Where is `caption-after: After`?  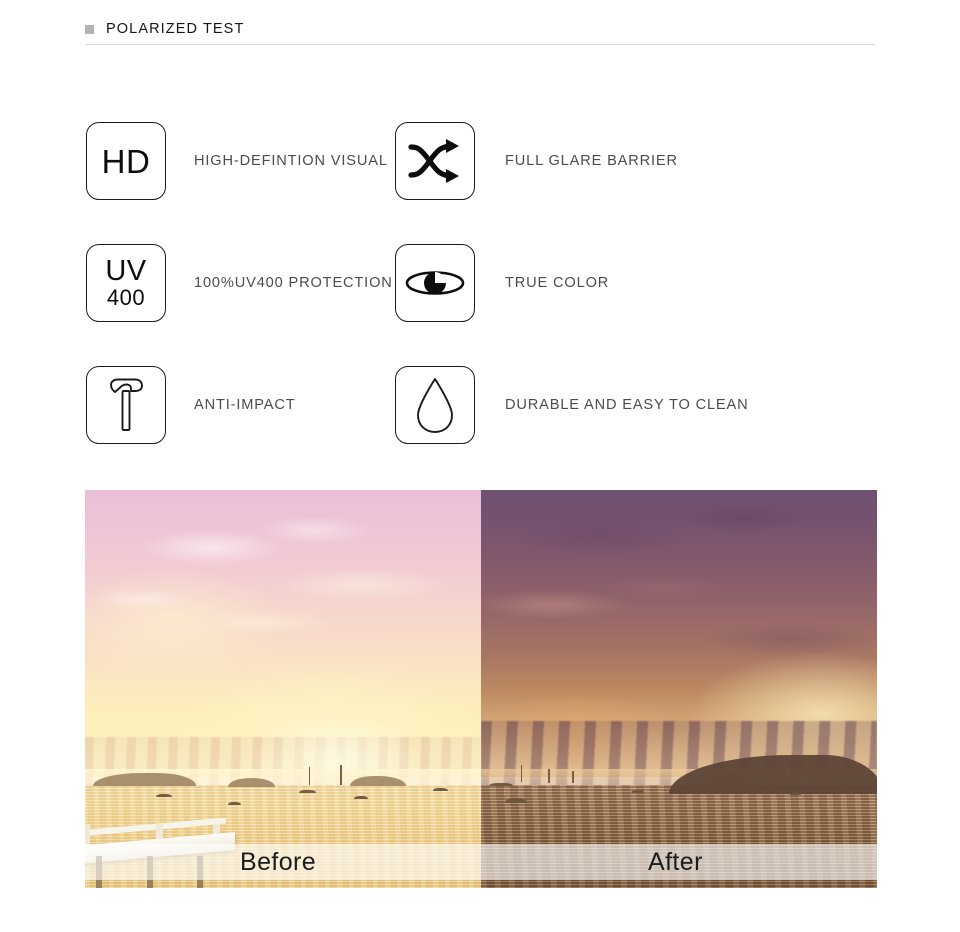 caption-after: After is located at coordinates (675, 862).